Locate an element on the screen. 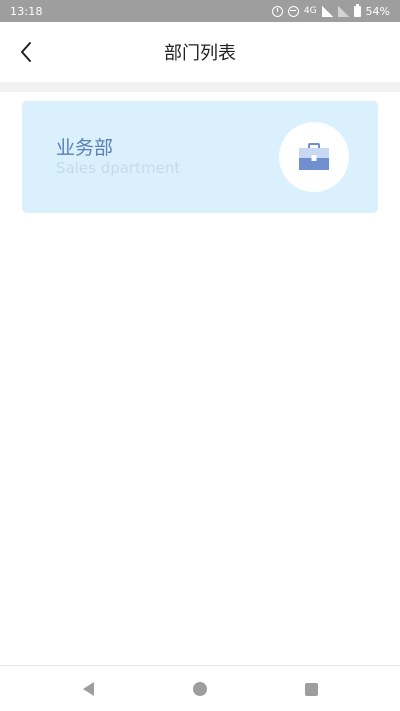 Image resolution: width=400 pixels, height=711 pixels. app-header: 部门列表 is located at coordinates (200, 52).